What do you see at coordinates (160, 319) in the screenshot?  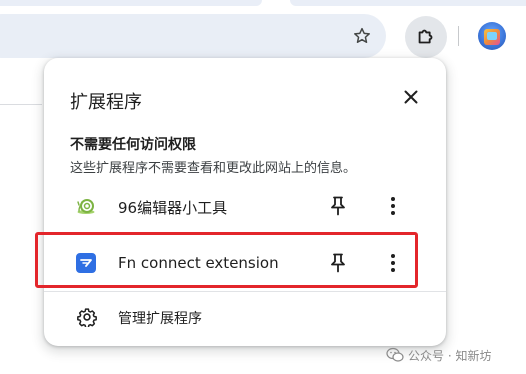 I see `manage-extensions-label: 管理扩展程序` at bounding box center [160, 319].